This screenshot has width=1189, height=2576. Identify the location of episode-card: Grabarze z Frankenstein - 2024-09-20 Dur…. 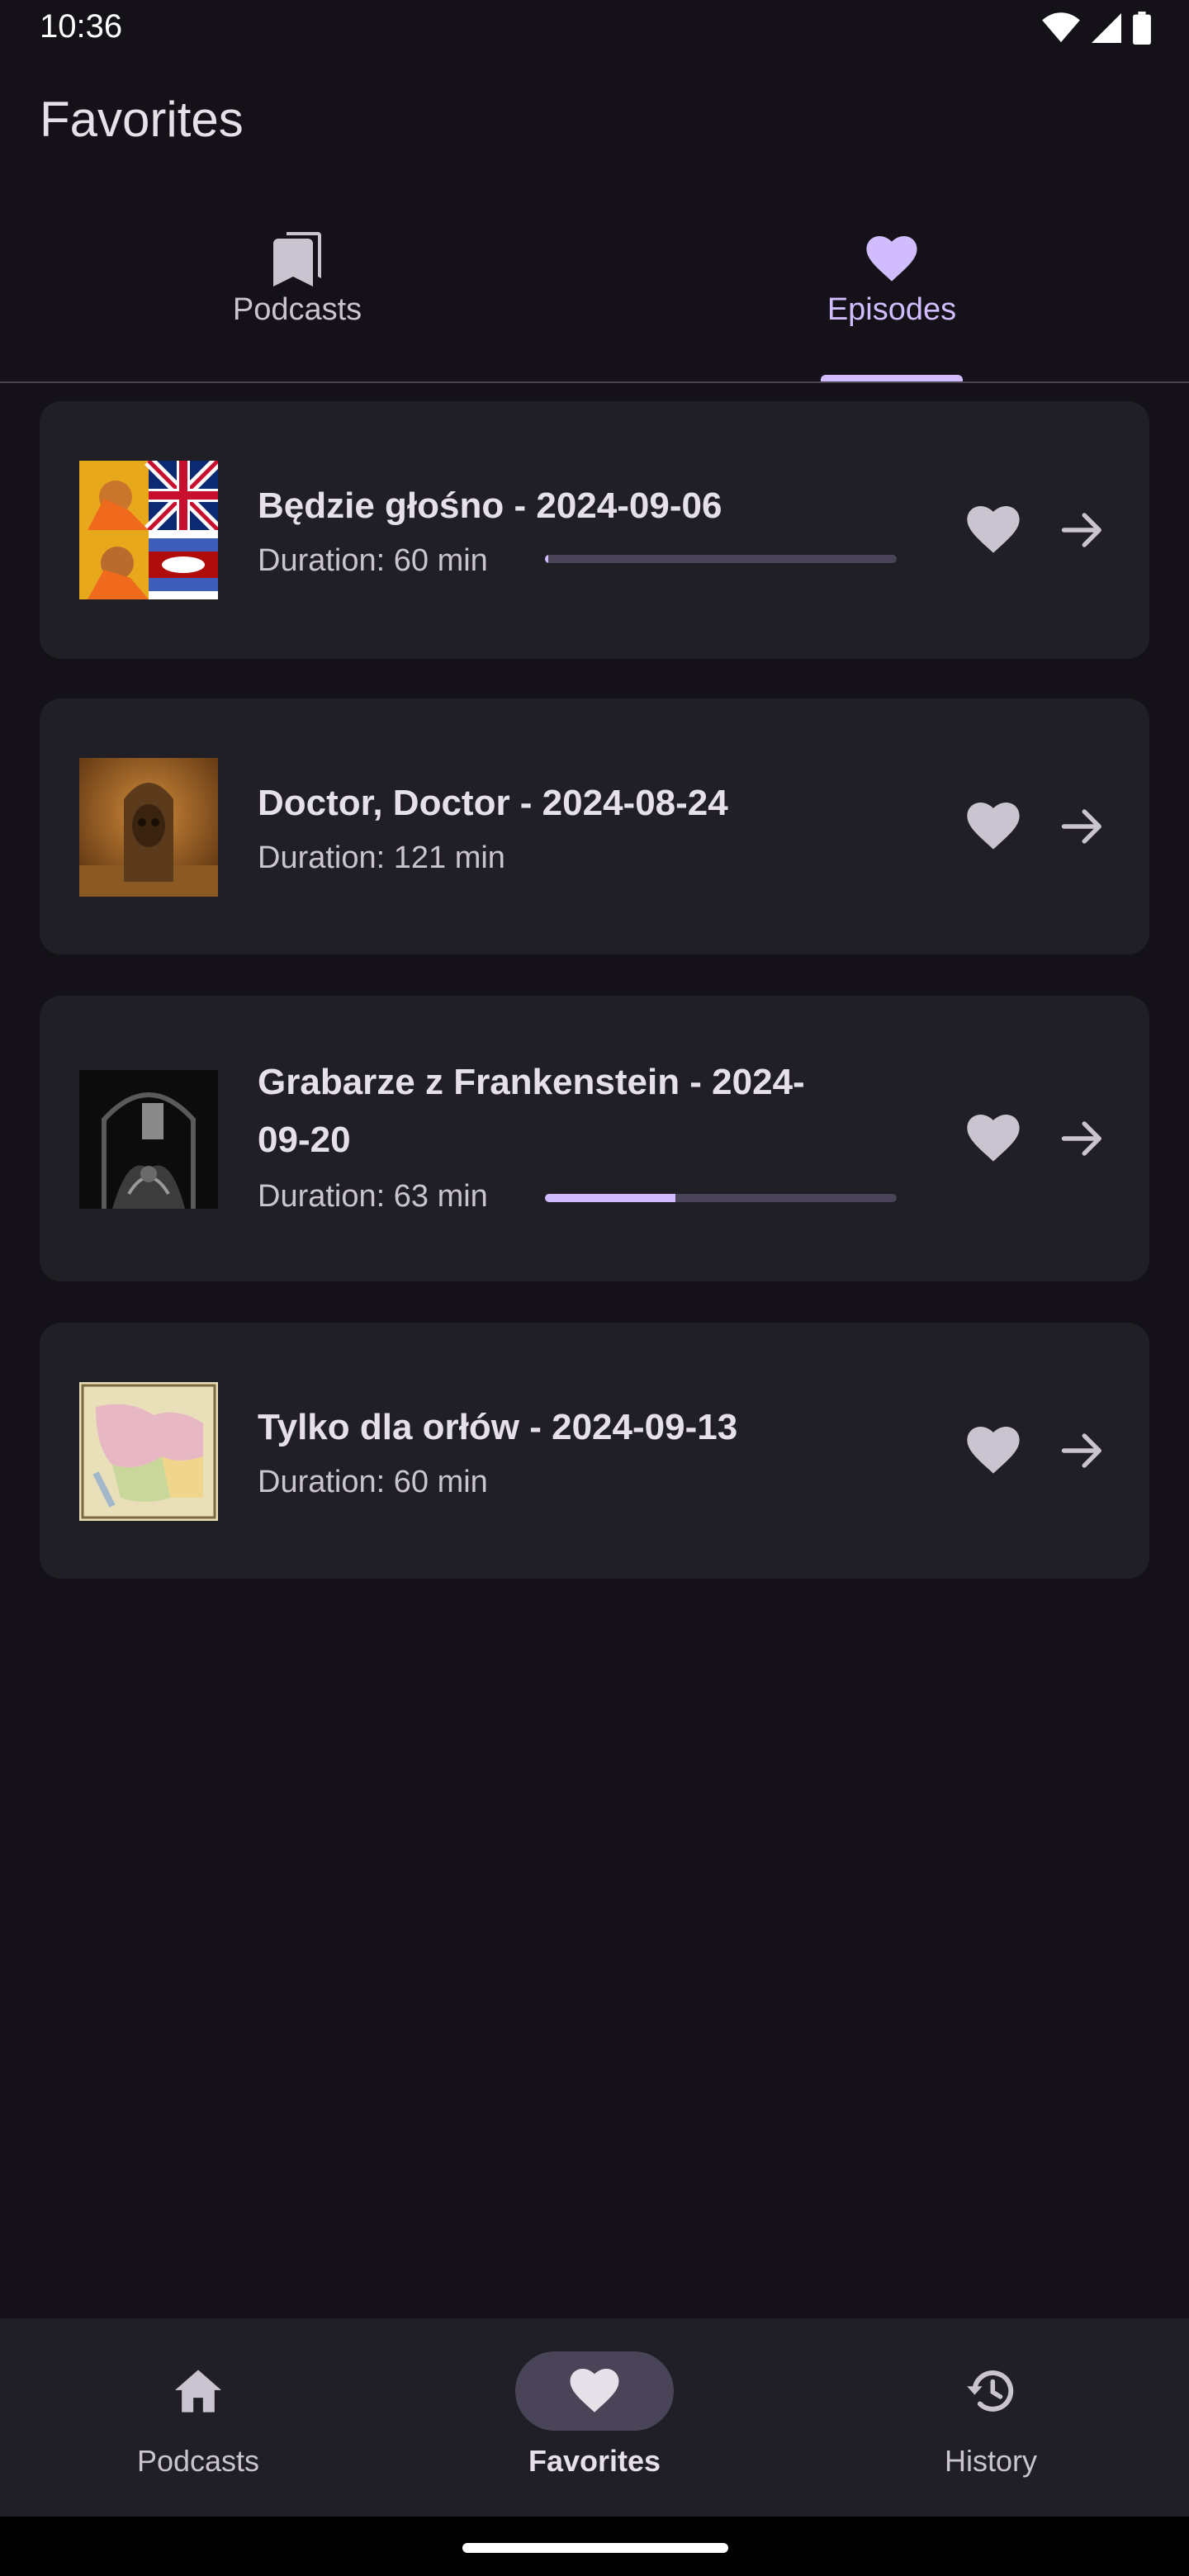
(594, 1138).